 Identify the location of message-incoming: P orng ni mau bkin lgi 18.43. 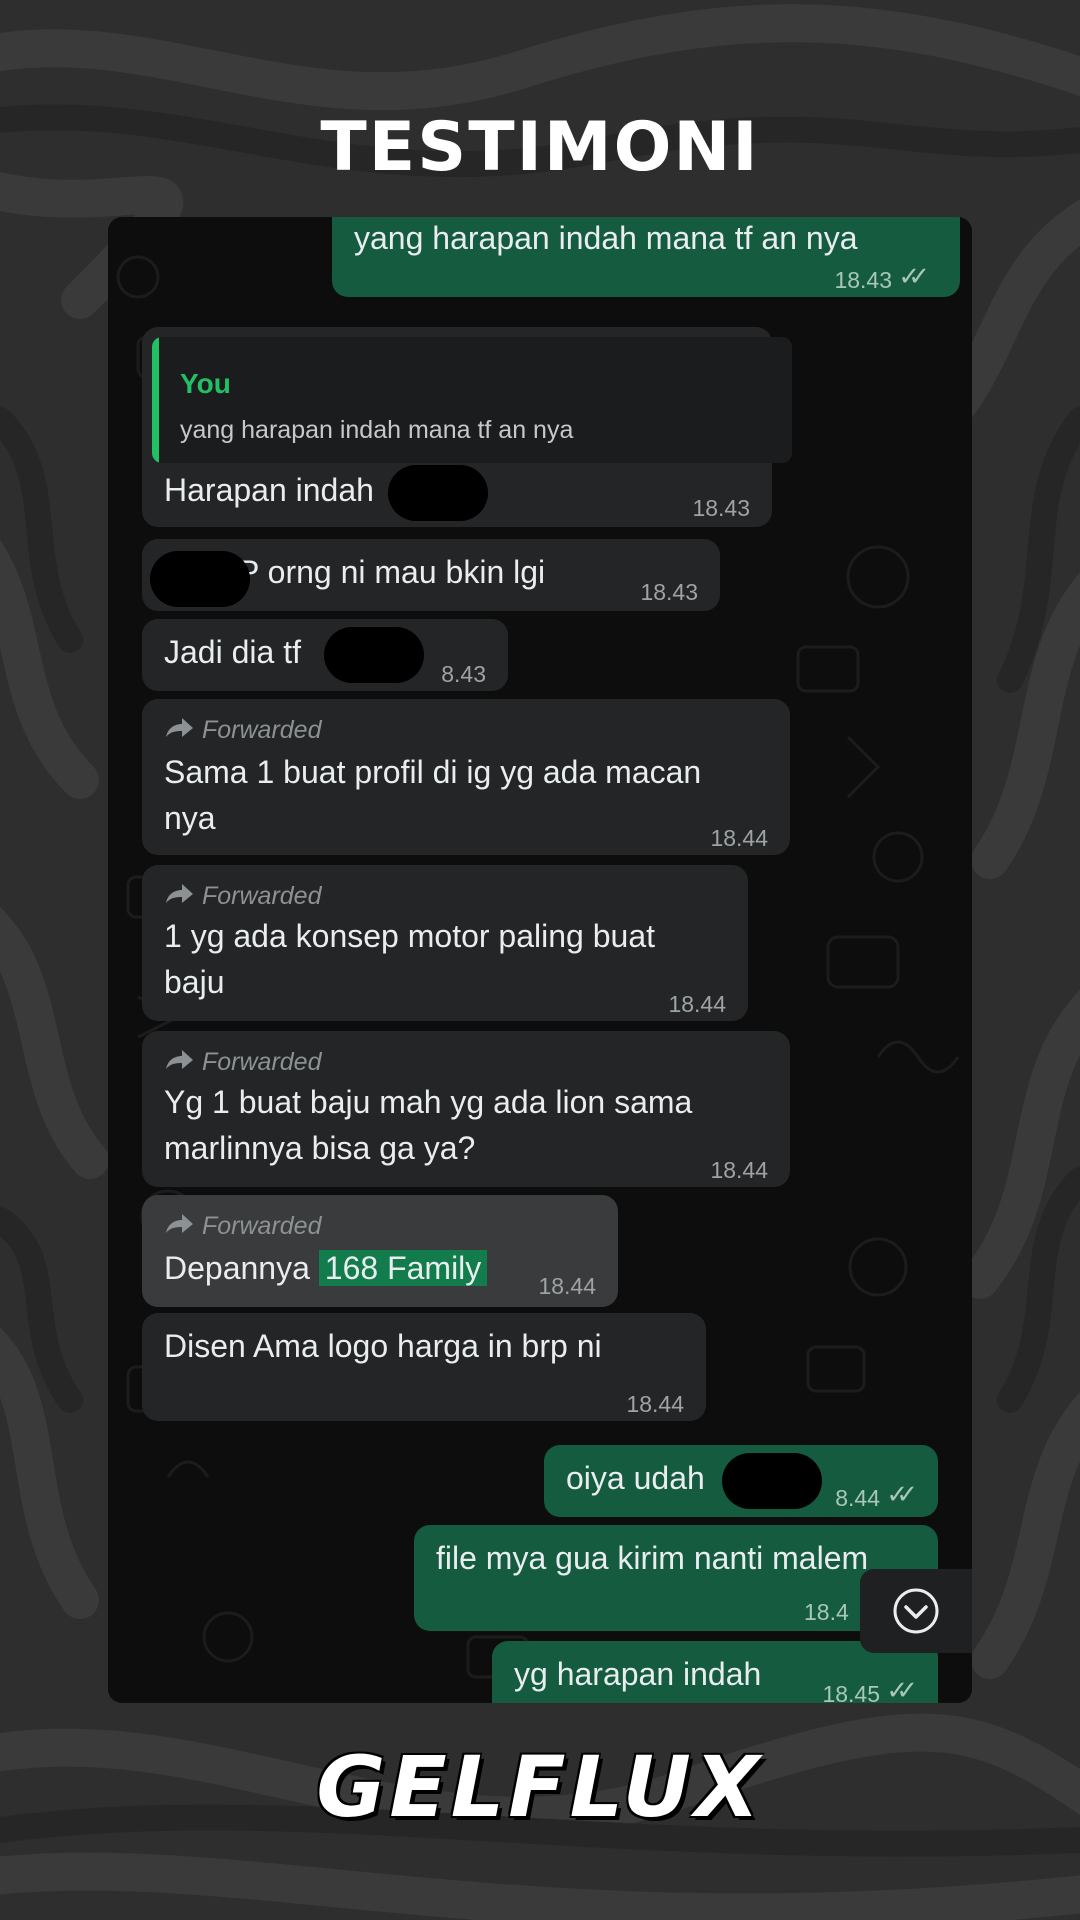
(431, 575).